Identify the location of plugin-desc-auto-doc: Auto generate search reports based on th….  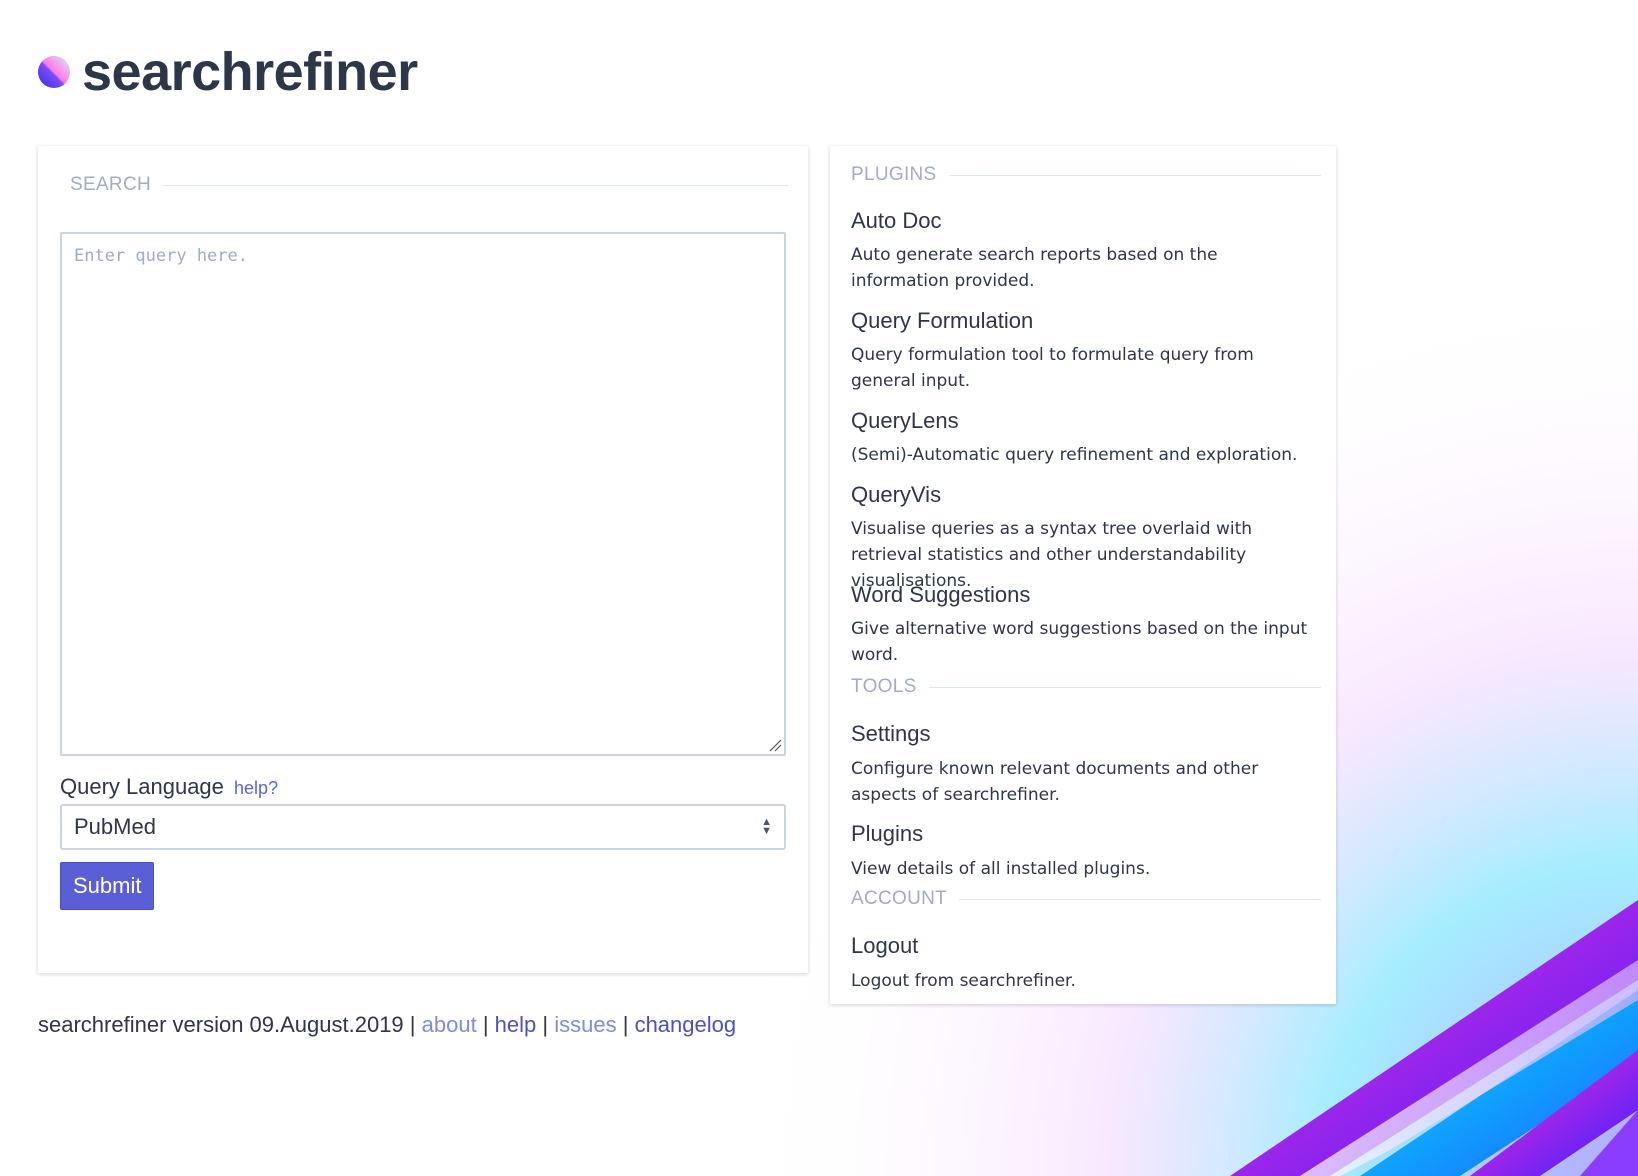
(1034, 268).